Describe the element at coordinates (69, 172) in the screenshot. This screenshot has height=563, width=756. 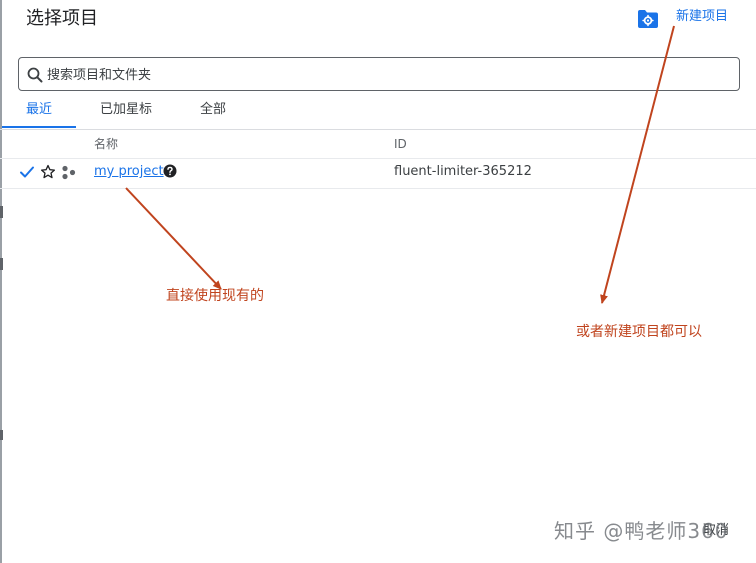
I see `project-nodes-icon` at that location.